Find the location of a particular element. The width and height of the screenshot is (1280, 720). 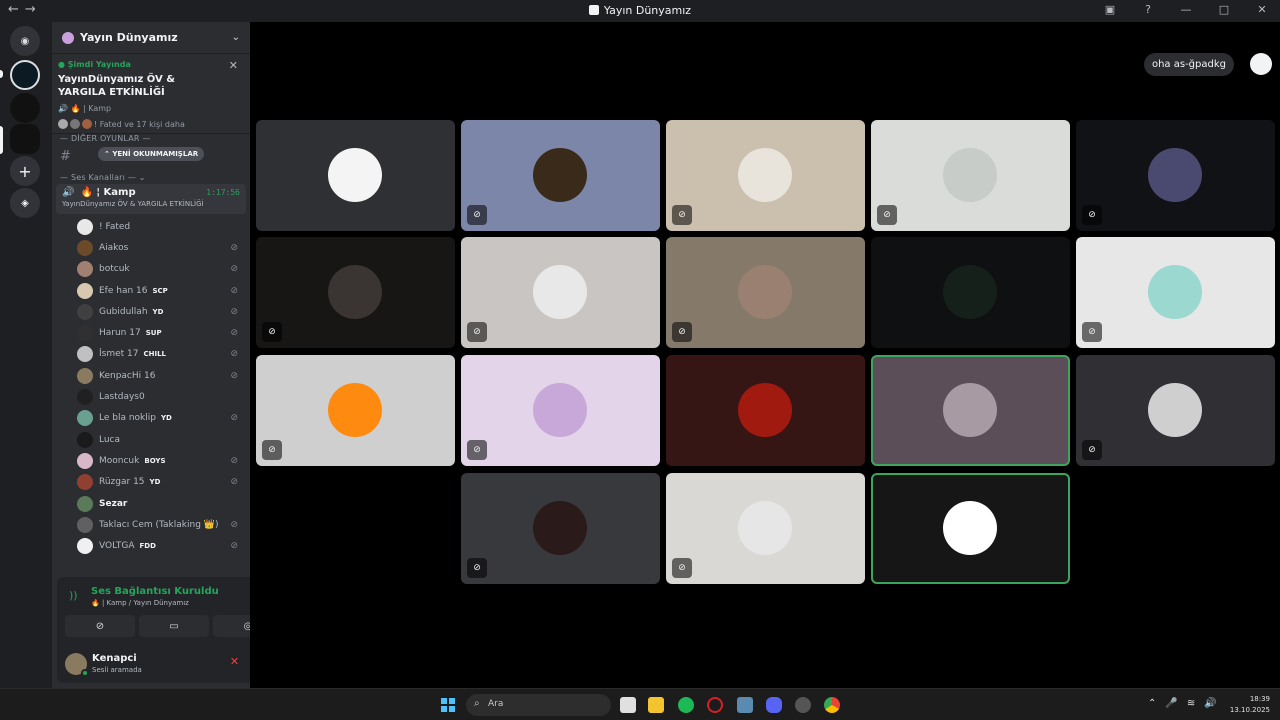

camera-off-button: ⊘ is located at coordinates (100, 626).